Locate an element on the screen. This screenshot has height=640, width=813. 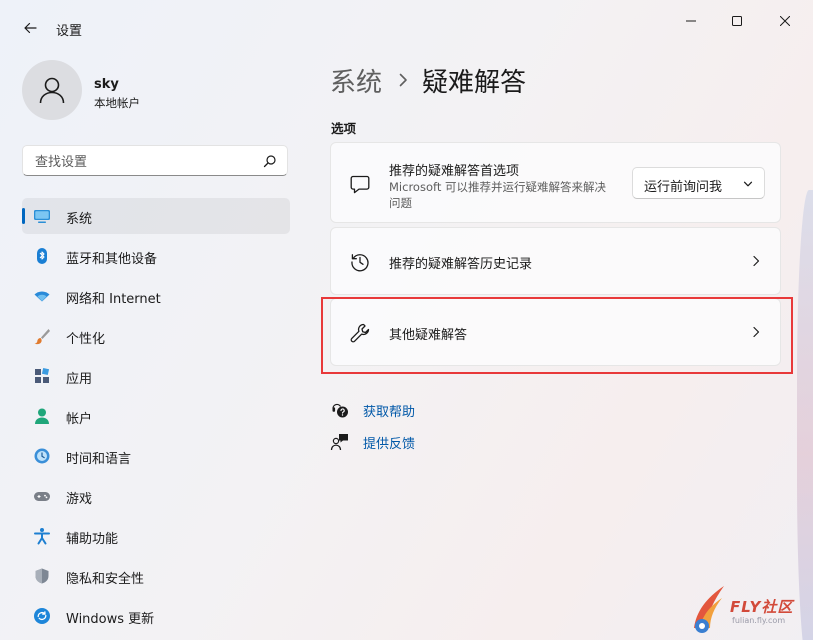
bluetooth-icon is located at coordinates (42, 256).